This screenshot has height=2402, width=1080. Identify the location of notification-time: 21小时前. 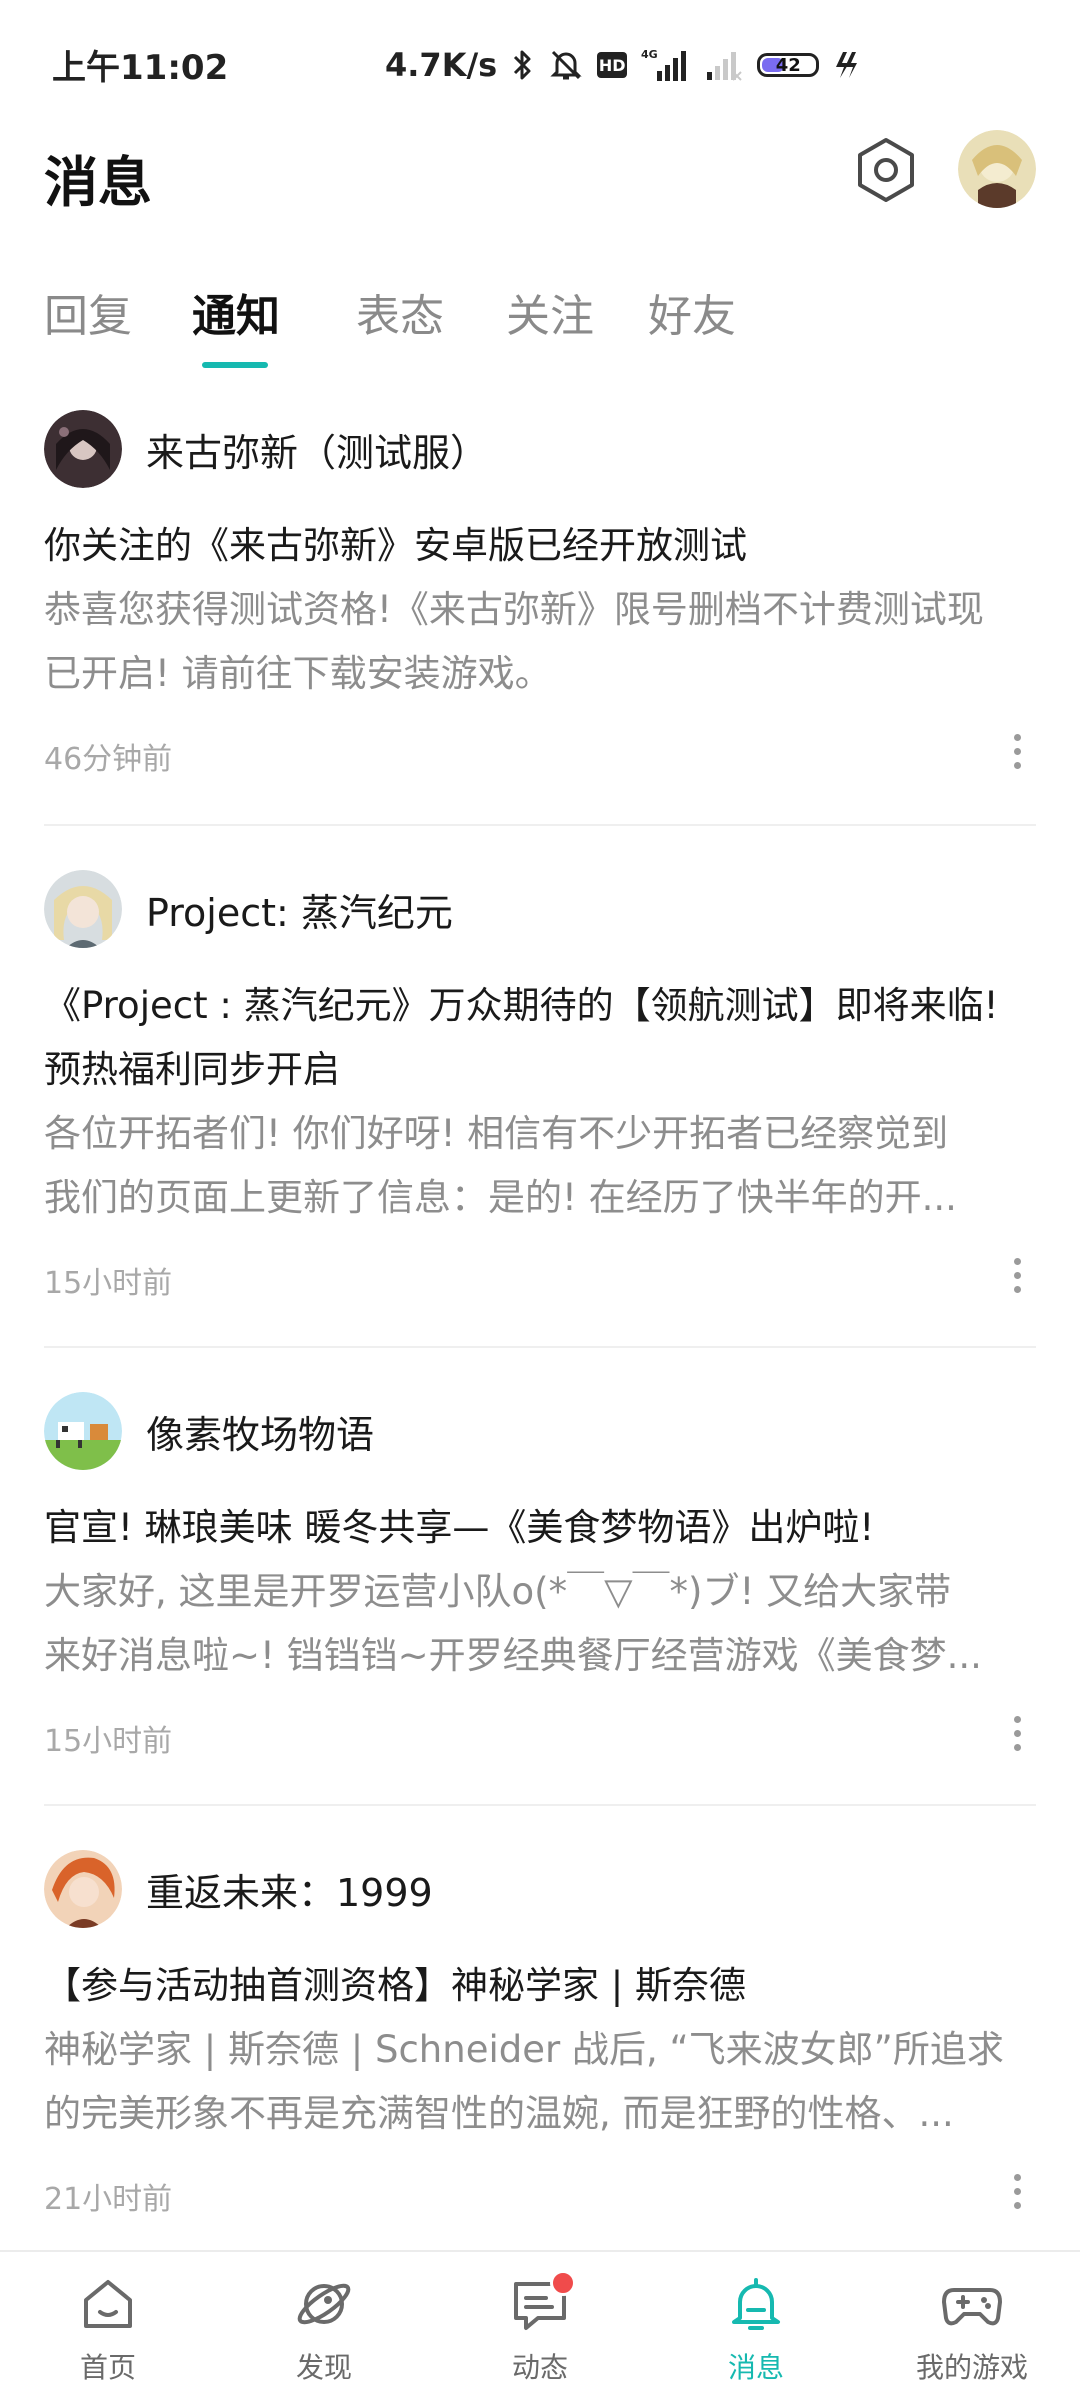
(108, 2199).